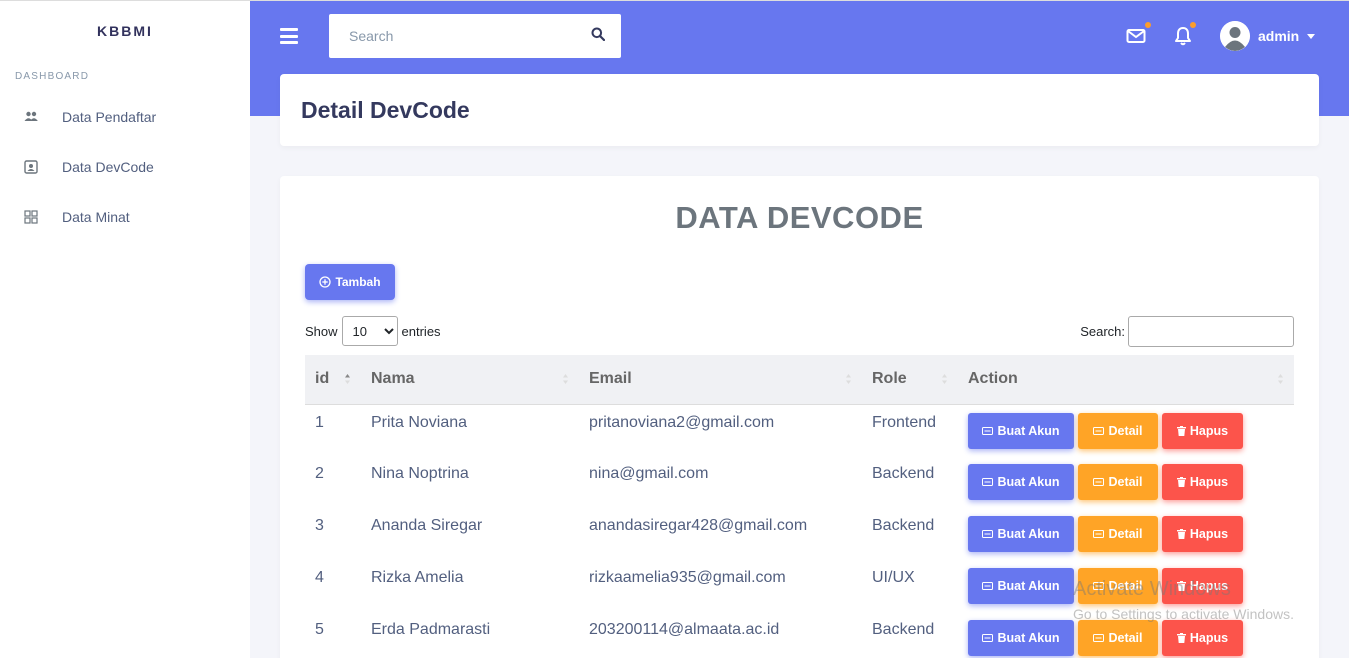 This screenshot has height=658, width=1349. What do you see at coordinates (325, 282) in the screenshot?
I see `plus-circle-icon` at bounding box center [325, 282].